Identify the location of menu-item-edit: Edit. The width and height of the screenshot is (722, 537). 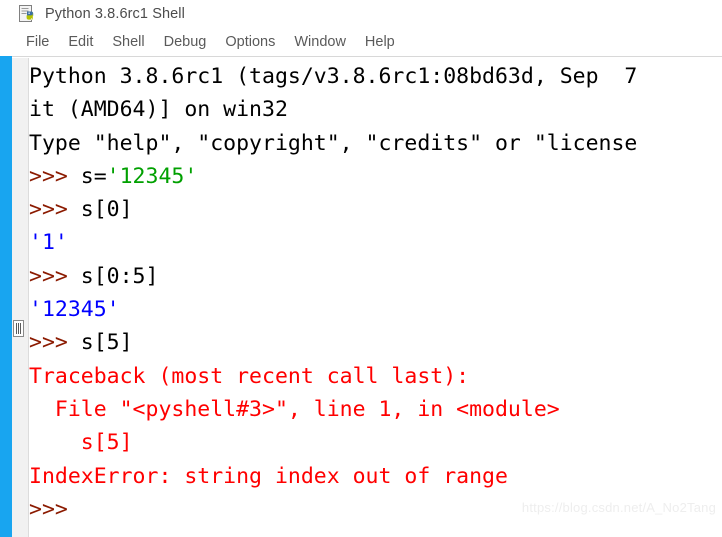
(80, 42).